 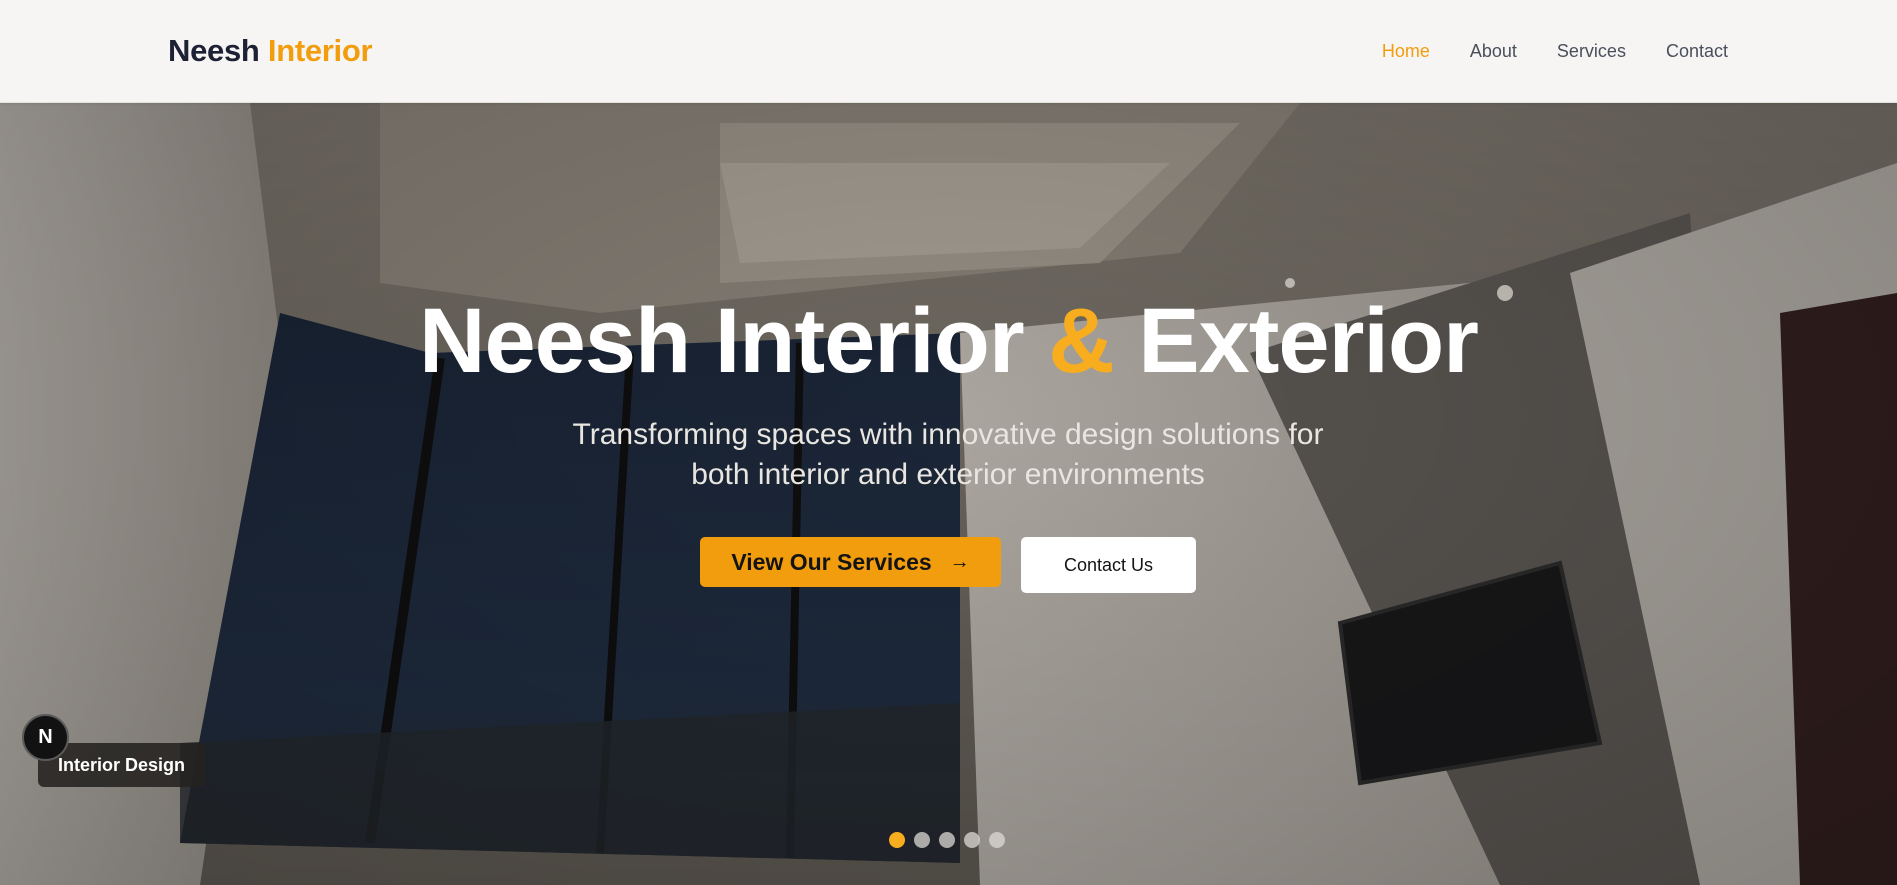 I want to click on site-logo: Neesh Interior, so click(x=270, y=51).